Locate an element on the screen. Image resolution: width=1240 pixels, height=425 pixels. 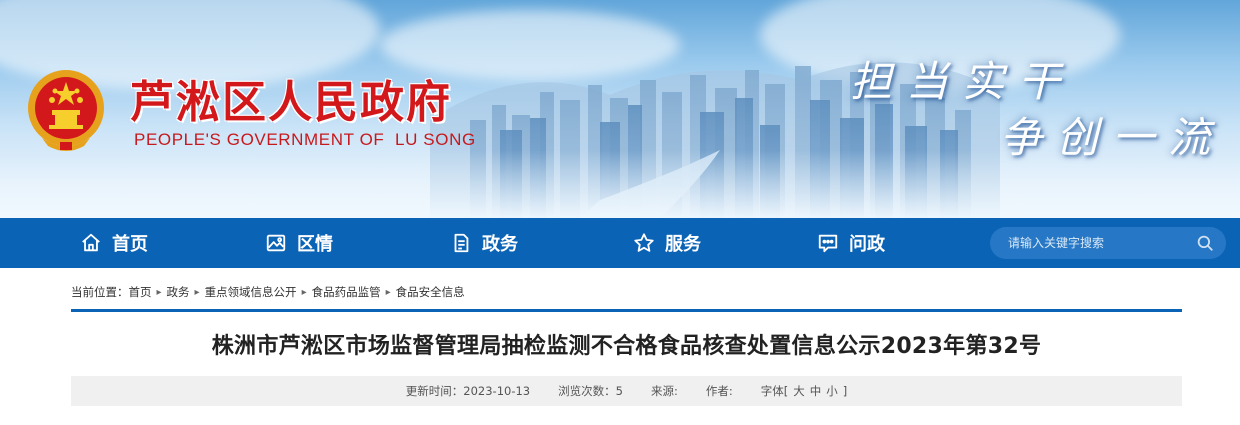
font-size-large-button: 大 is located at coordinates (799, 391).